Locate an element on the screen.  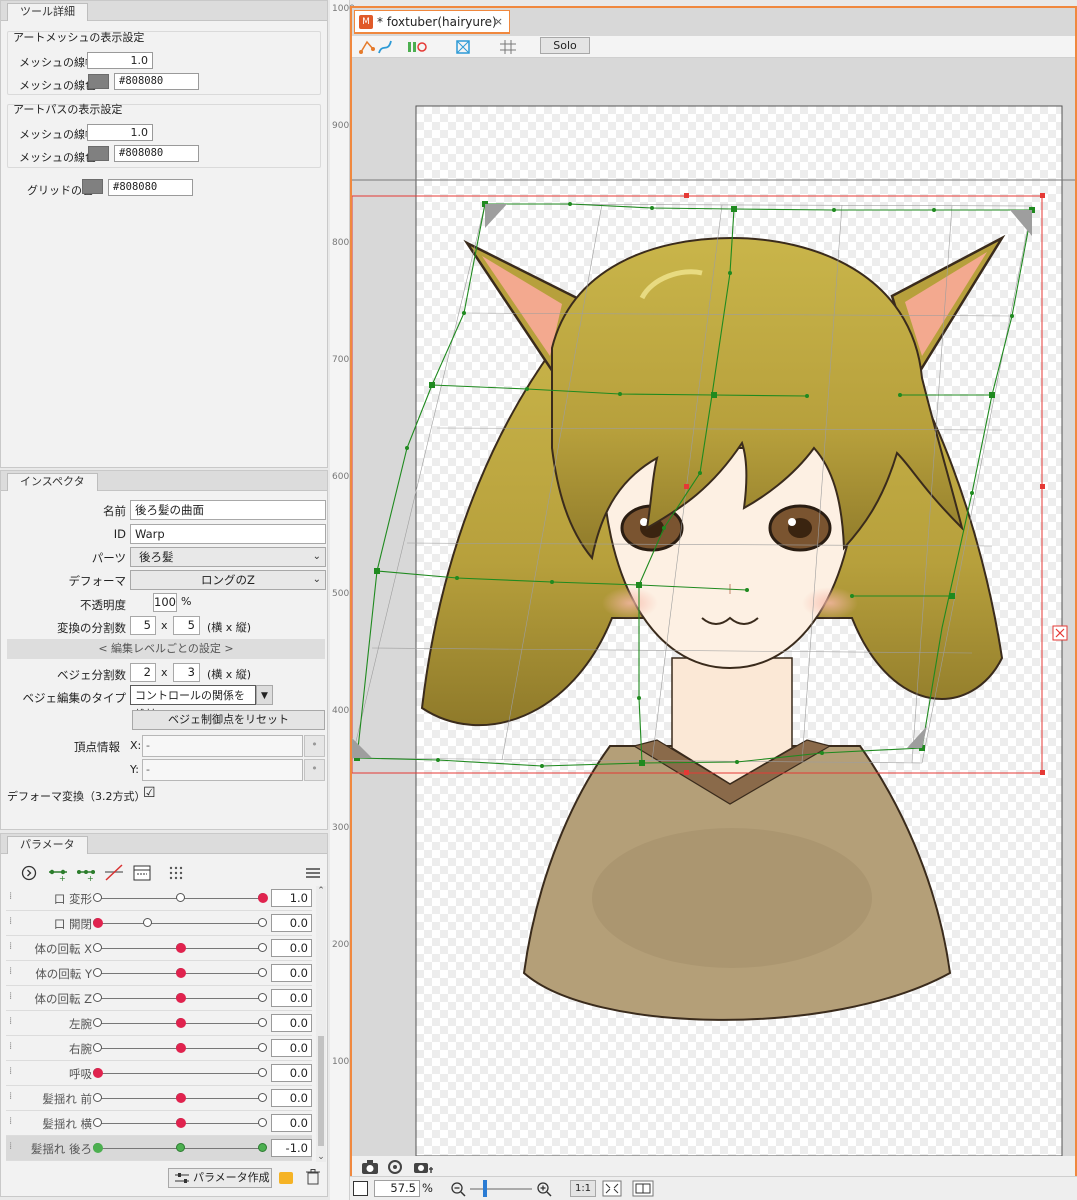
scroll-down-icon: ⌄ is located at coordinates (321, 1157).